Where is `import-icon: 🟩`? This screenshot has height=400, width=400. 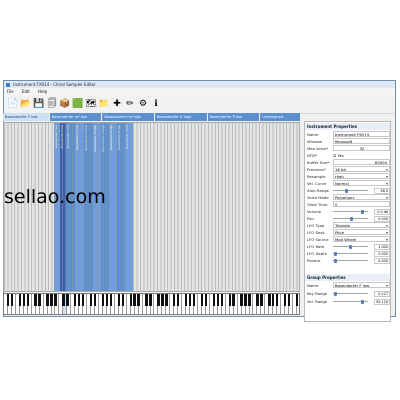 import-icon: 🟩 is located at coordinates (78, 104).